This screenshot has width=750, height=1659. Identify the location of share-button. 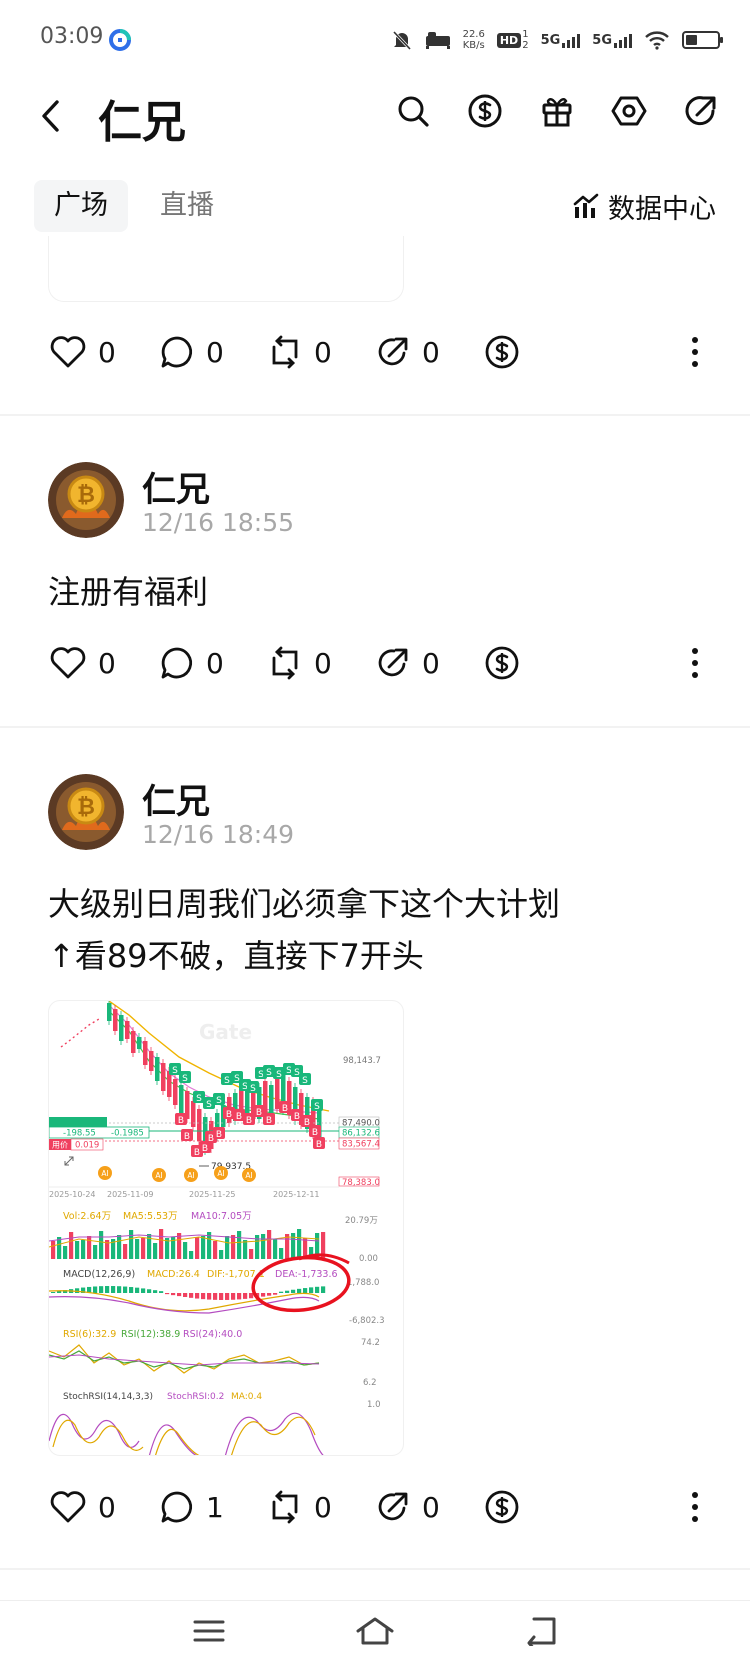
(701, 111).